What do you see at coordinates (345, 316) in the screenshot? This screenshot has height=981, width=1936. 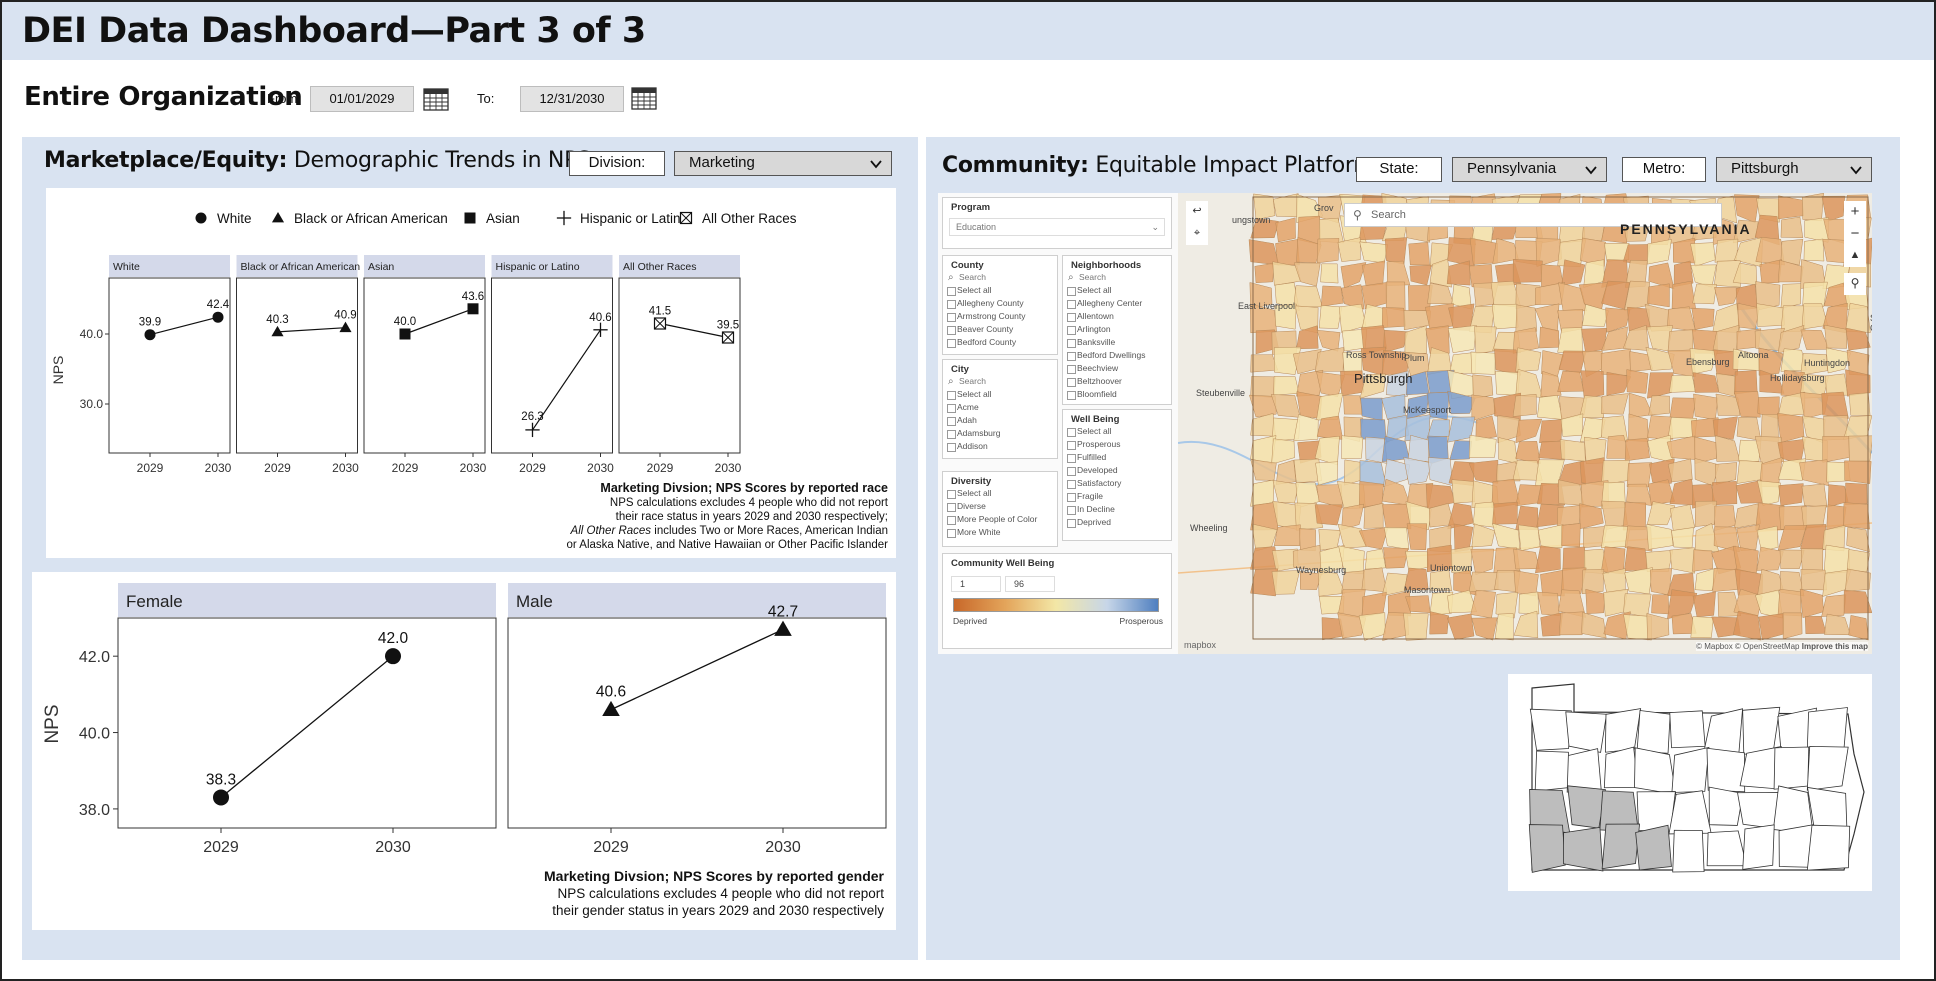 I see `data-label: 40.9` at bounding box center [345, 316].